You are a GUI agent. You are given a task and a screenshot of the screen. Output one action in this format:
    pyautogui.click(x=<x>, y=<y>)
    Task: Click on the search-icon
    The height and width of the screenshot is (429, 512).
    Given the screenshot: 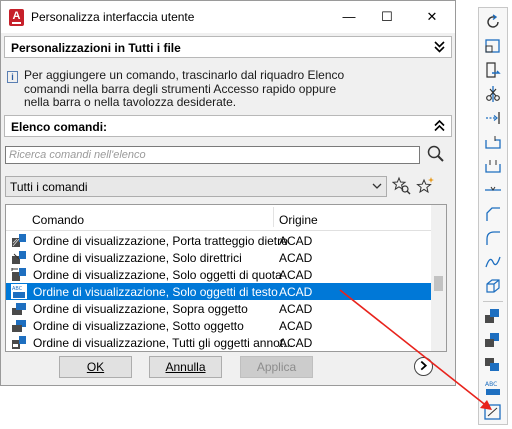 What is the action you would take?
    pyautogui.click(x=436, y=154)
    